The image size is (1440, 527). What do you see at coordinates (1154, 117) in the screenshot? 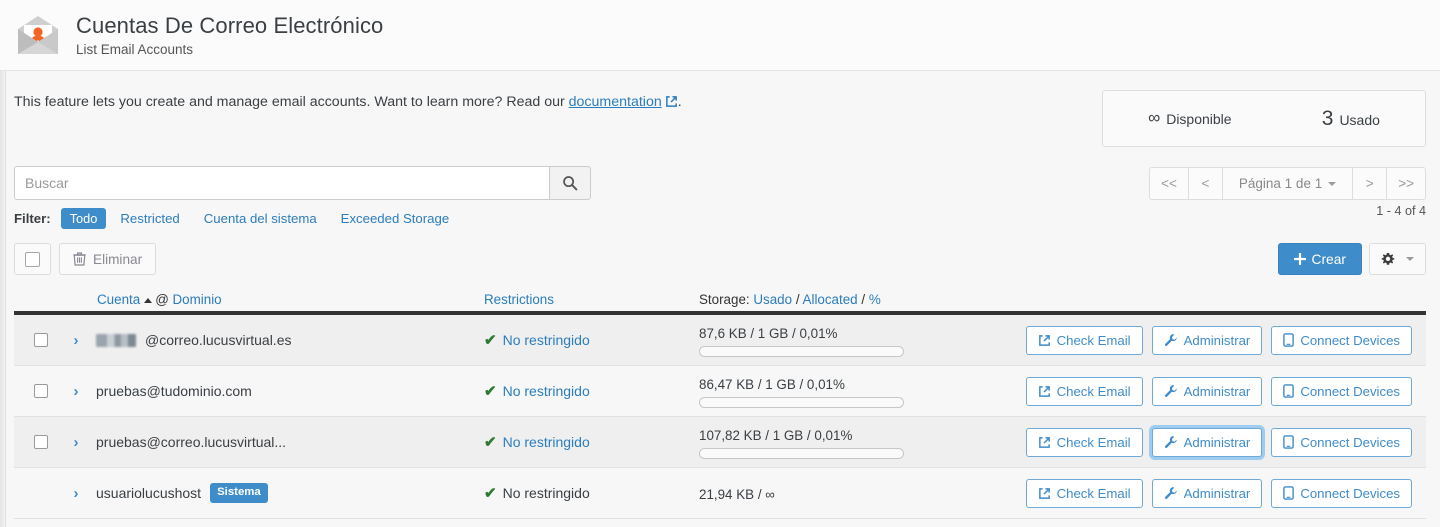
I see `available-value: ∞` at bounding box center [1154, 117].